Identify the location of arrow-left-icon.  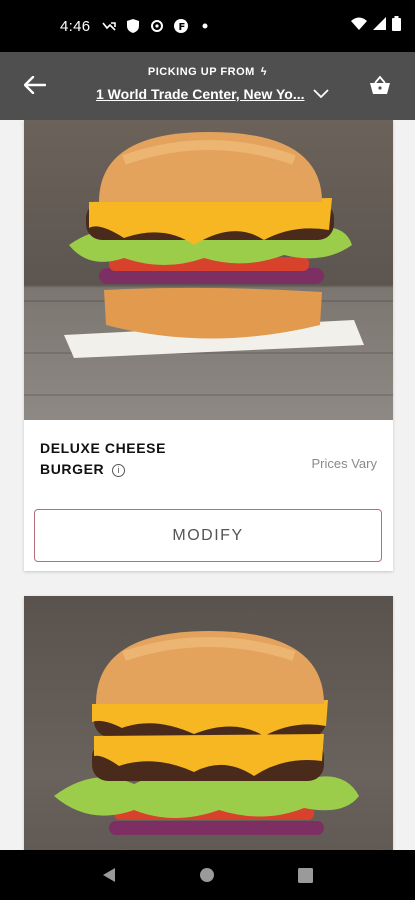
(35, 85).